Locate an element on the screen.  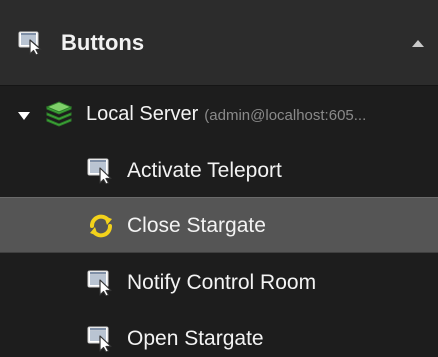
chevron-up-icon is located at coordinates (418, 43).